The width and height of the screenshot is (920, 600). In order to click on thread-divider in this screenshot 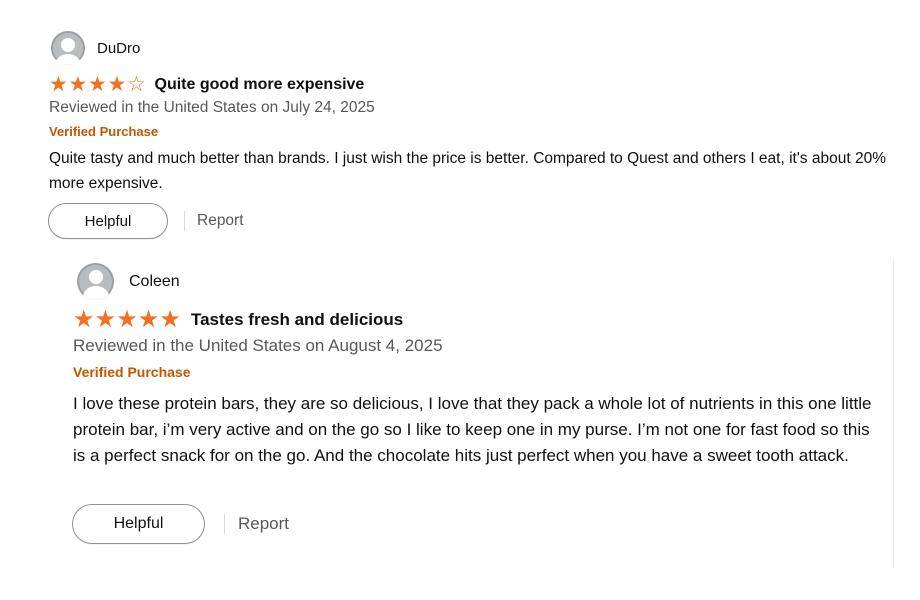, I will do `click(893, 413)`.